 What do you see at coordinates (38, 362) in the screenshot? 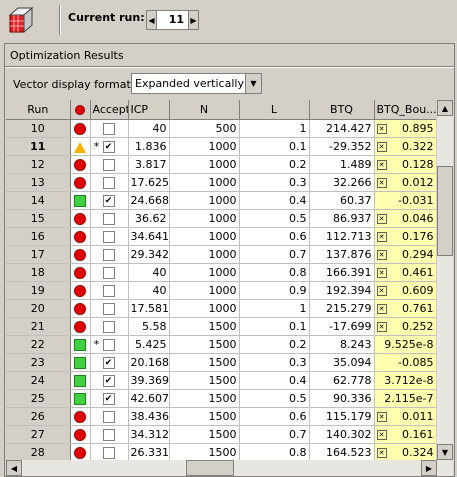
I see `run-cell: 23` at bounding box center [38, 362].